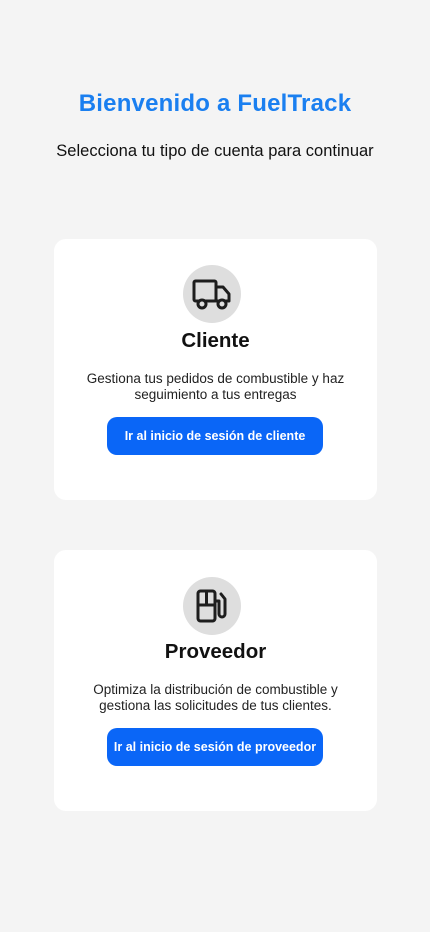  I want to click on client-card-title: Cliente, so click(215, 340).